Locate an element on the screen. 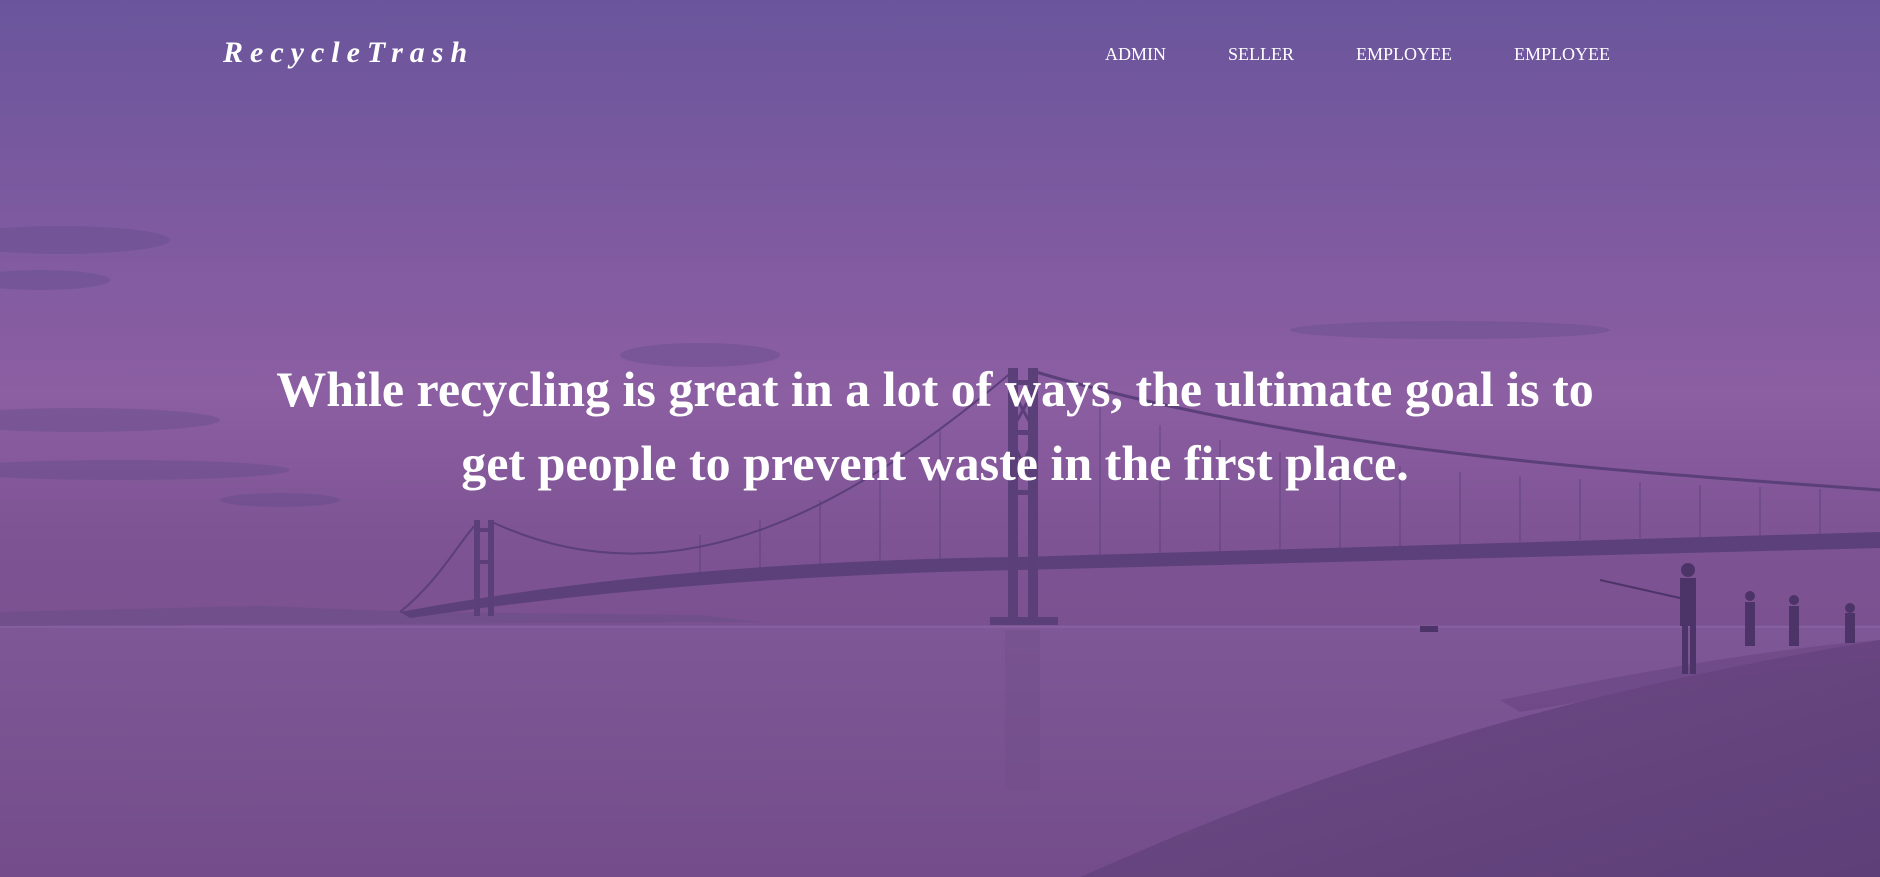  nav-link-employee: EMPLOYEE is located at coordinates (1404, 54).